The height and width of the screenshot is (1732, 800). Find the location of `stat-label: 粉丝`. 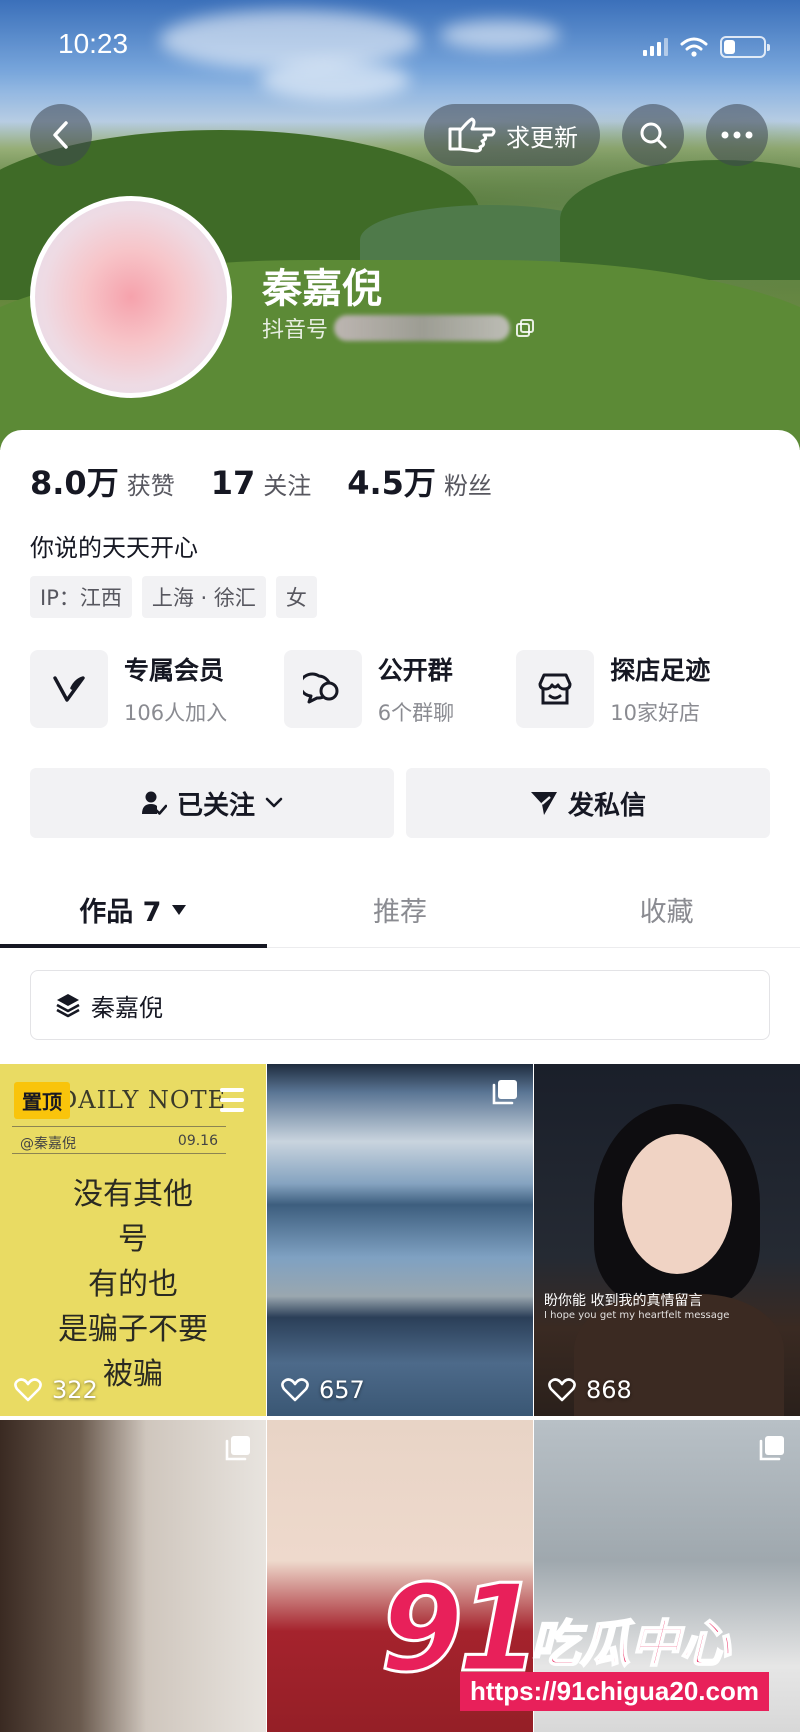

stat-label: 粉丝 is located at coordinates (467, 486).